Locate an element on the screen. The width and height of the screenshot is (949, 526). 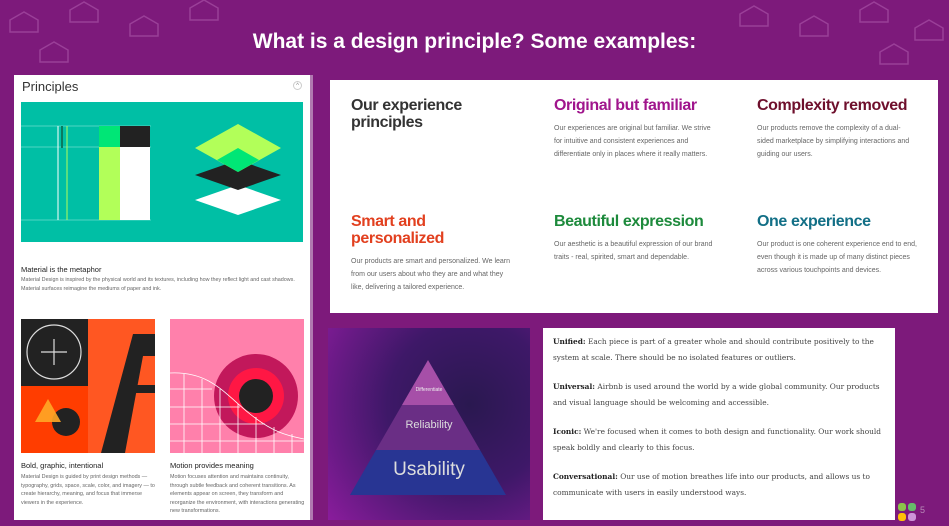
panel-header: Principles is located at coordinates (50, 86).